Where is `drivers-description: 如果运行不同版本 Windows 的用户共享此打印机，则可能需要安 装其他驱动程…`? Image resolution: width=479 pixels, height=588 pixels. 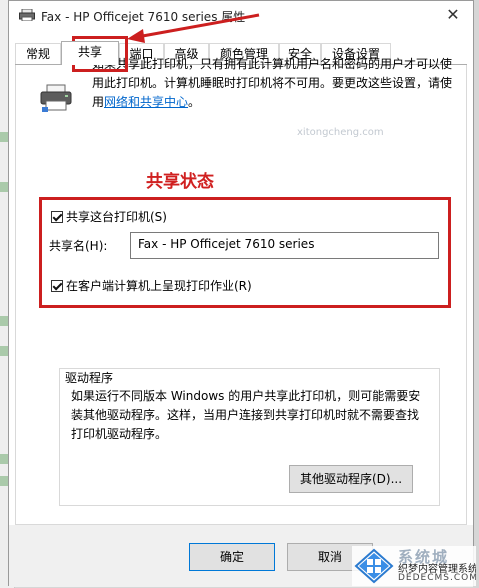 drivers-description: 如果运行不同版本 Windows 的用户共享此打印机，则可能需要安 装其他驱动程… is located at coordinates (256, 415).